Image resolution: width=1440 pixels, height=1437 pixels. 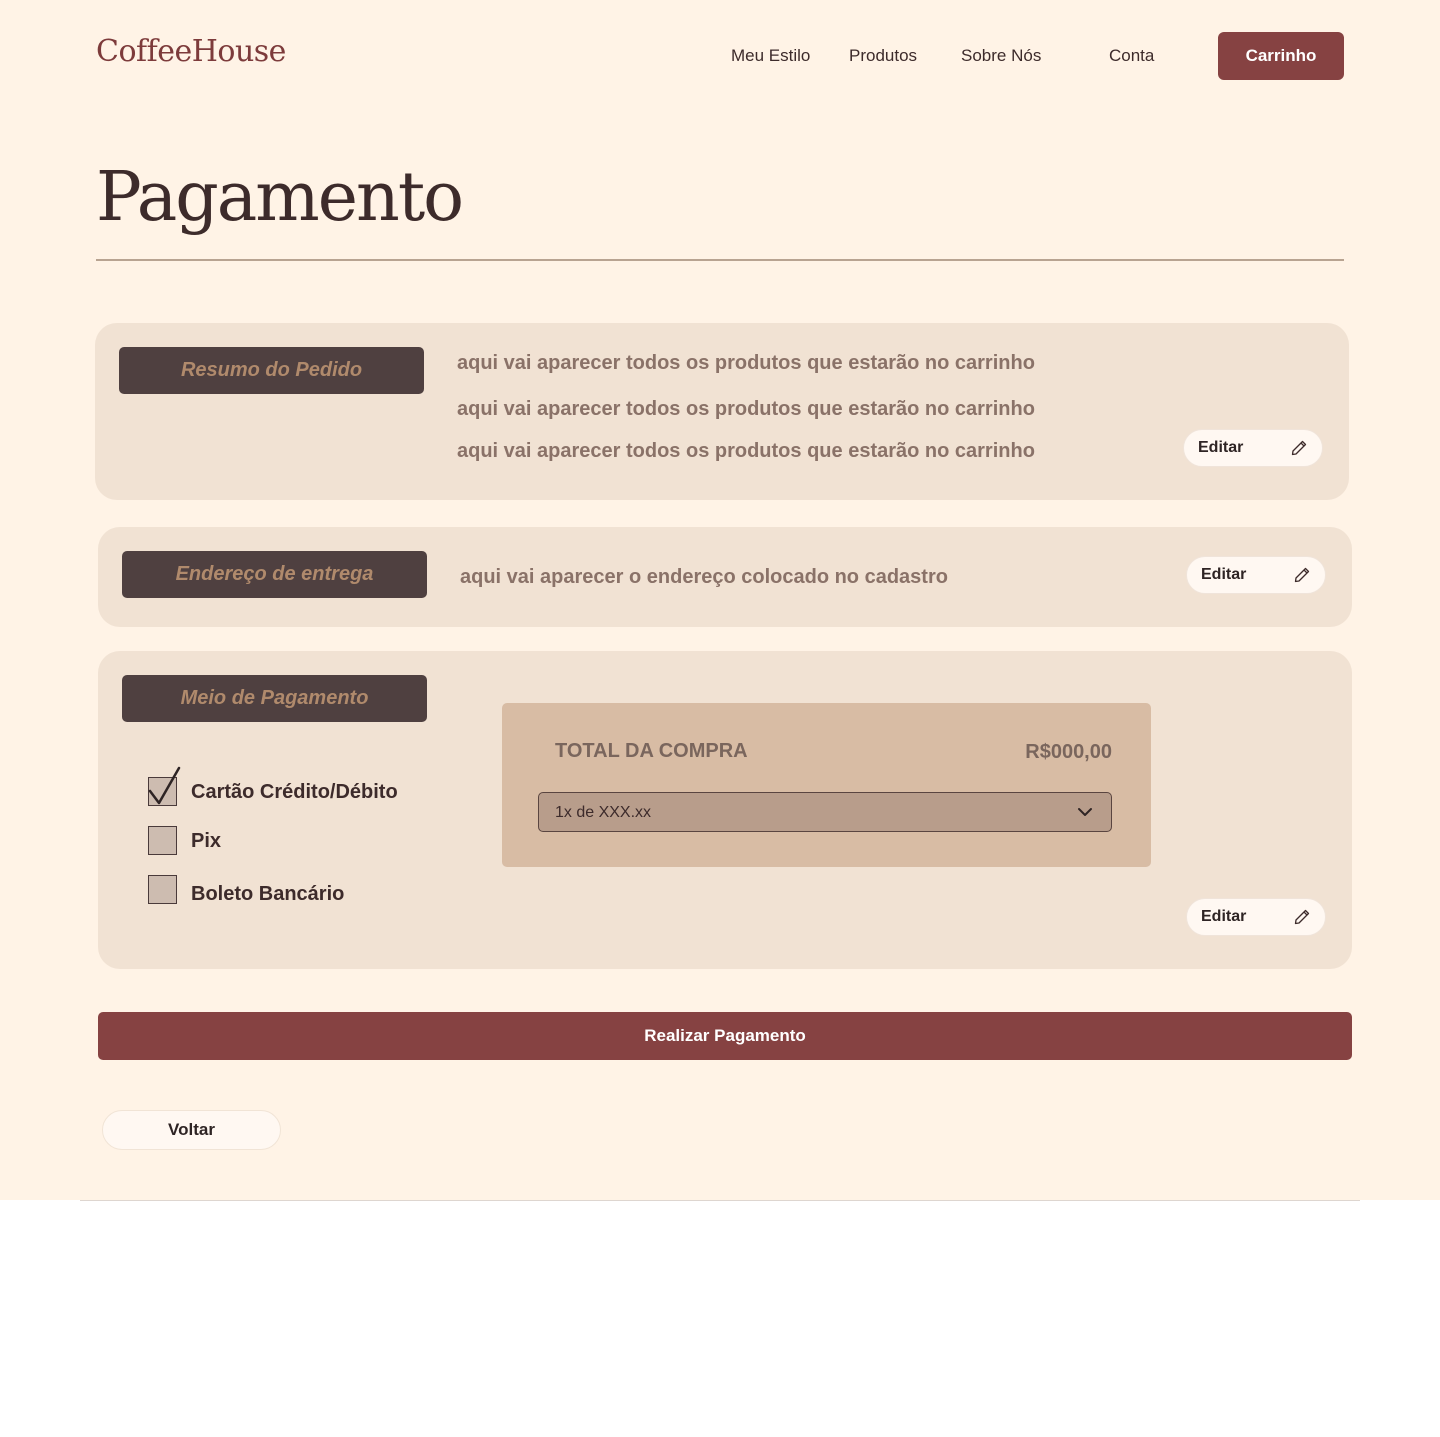 I want to click on back-button: Voltar, so click(x=191, y=1130).